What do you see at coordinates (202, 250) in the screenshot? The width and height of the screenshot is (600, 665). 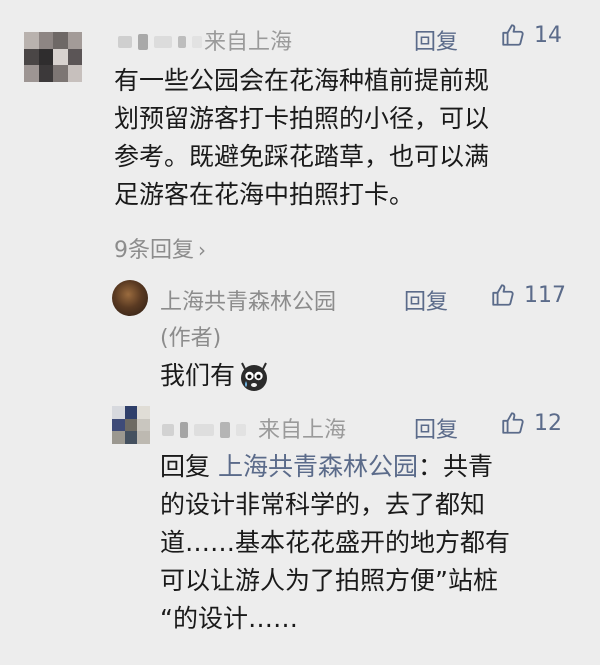 I see `chevron-right-icon: ›` at bounding box center [202, 250].